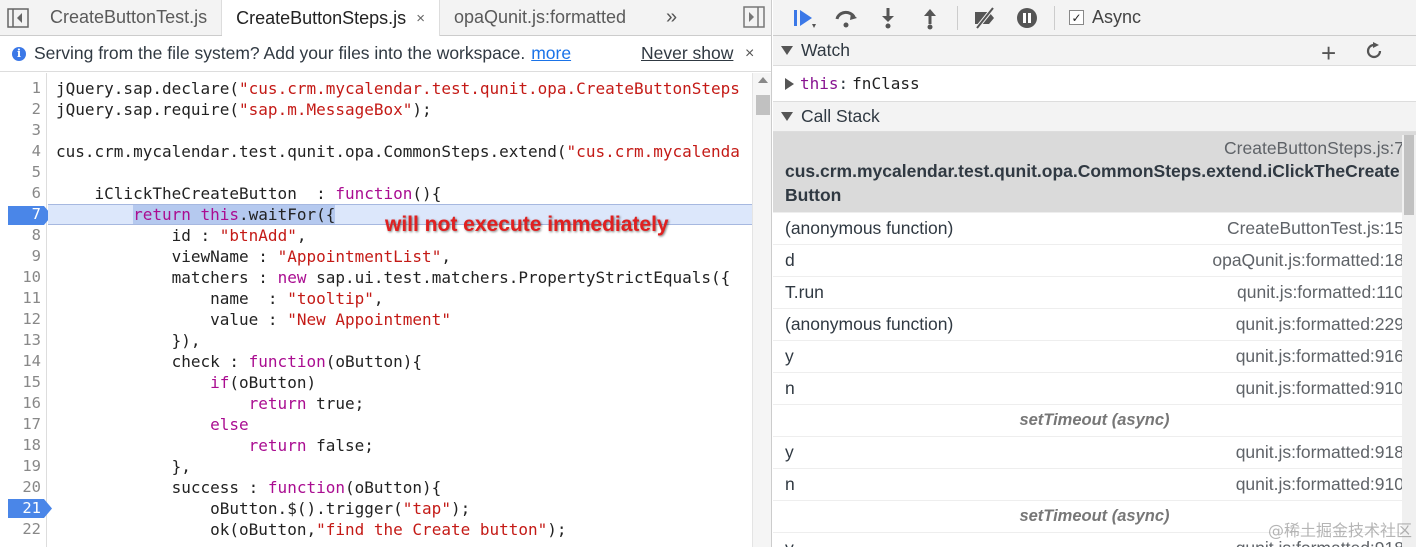  Describe the element at coordinates (671, 17) in the screenshot. I see `more-tabs-icon: »` at that location.